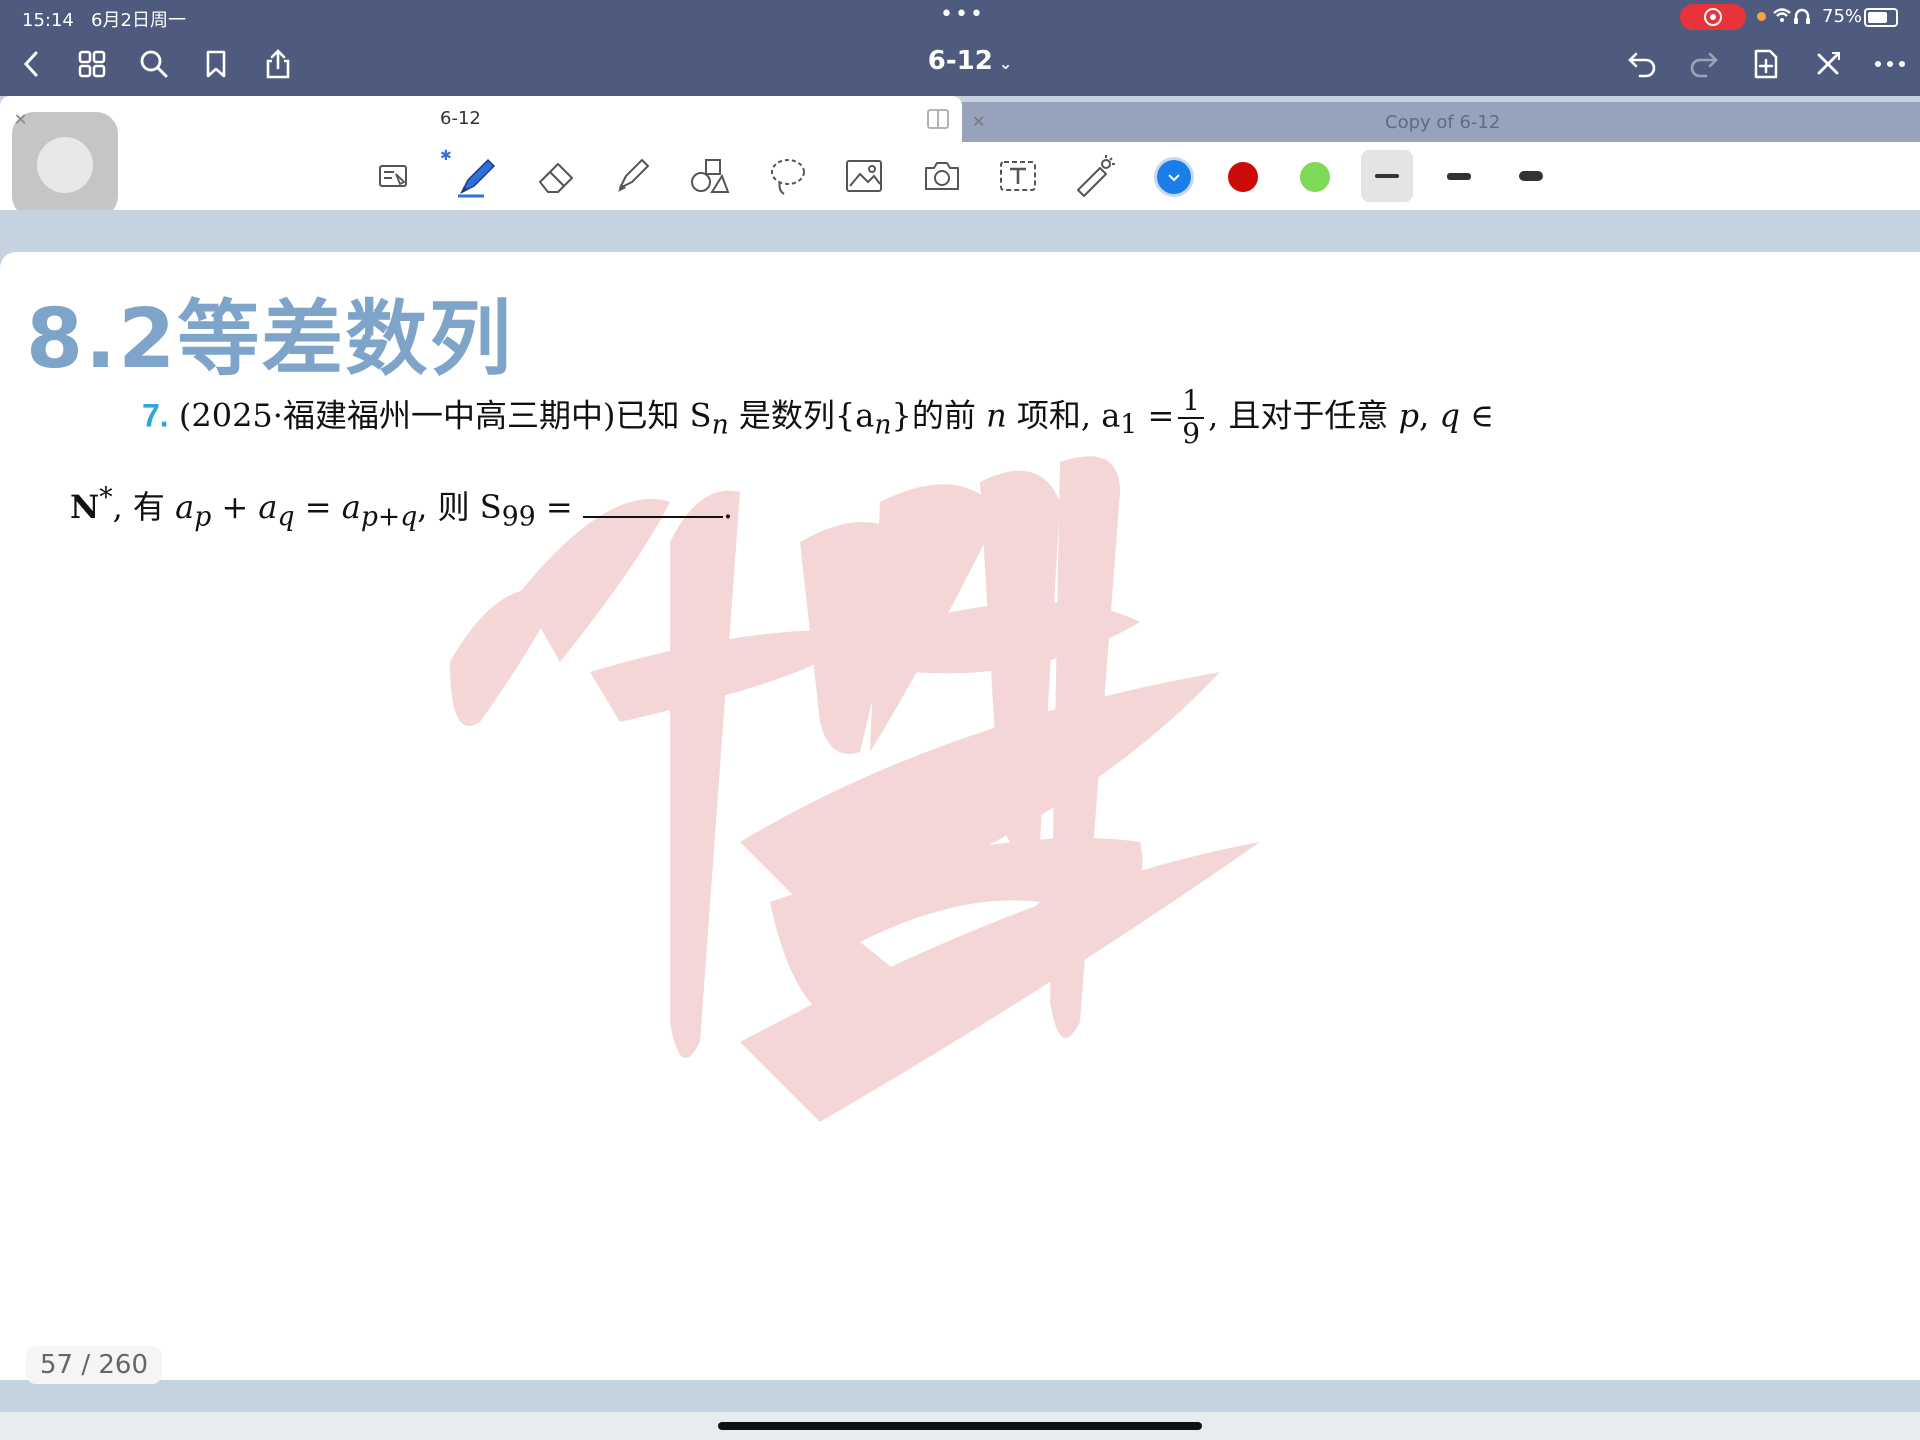  I want to click on mic-indicator-icon, so click(1761, 16).